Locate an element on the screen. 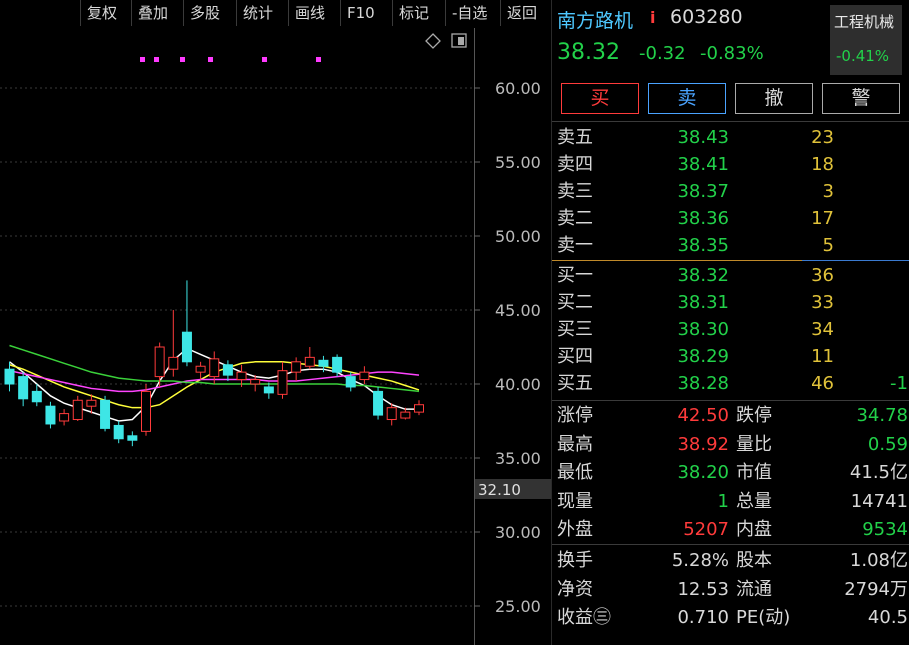  quote-label: 换手 is located at coordinates (575, 560).